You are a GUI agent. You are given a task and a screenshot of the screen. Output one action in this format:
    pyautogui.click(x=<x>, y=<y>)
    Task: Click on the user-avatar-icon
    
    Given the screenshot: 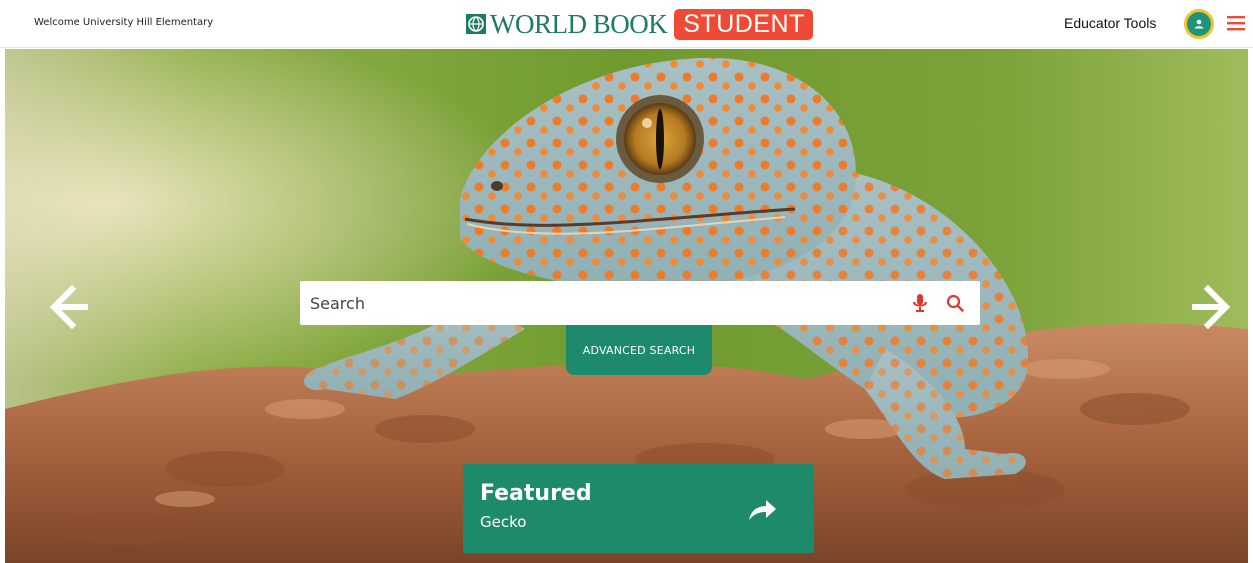 What is the action you would take?
    pyautogui.click(x=1199, y=24)
    